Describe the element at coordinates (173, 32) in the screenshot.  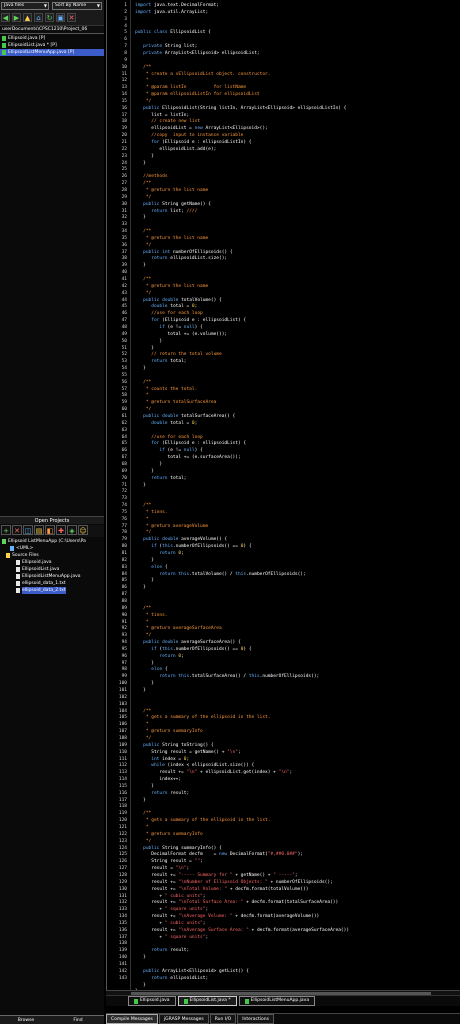
I see `code-line: public class EllipsoidList {` at that location.